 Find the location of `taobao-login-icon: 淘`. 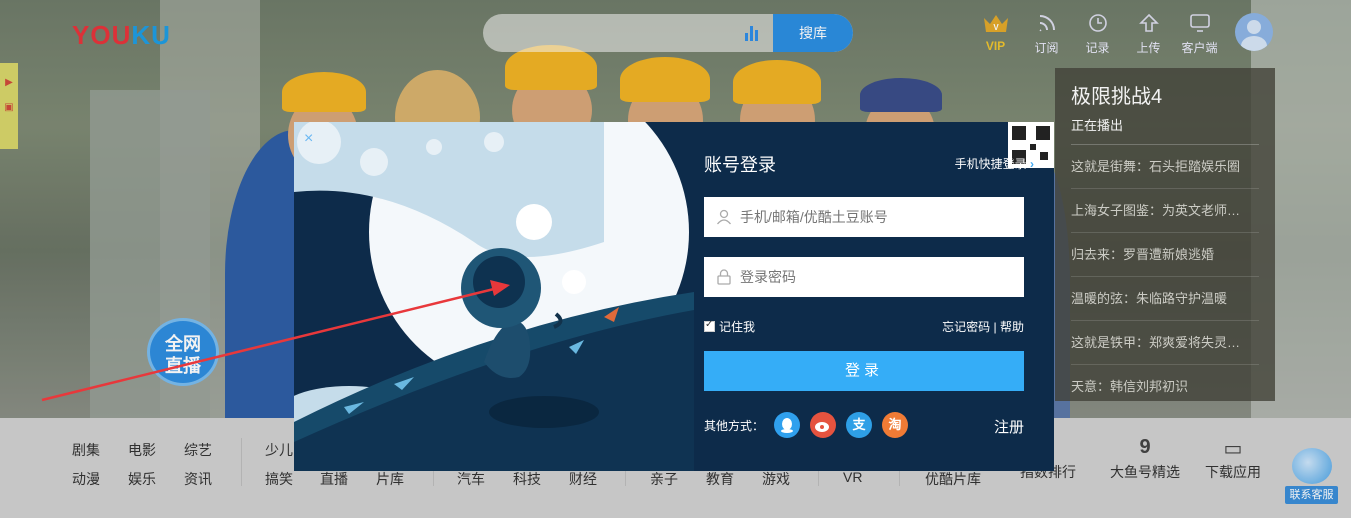

taobao-login-icon: 淘 is located at coordinates (895, 425).